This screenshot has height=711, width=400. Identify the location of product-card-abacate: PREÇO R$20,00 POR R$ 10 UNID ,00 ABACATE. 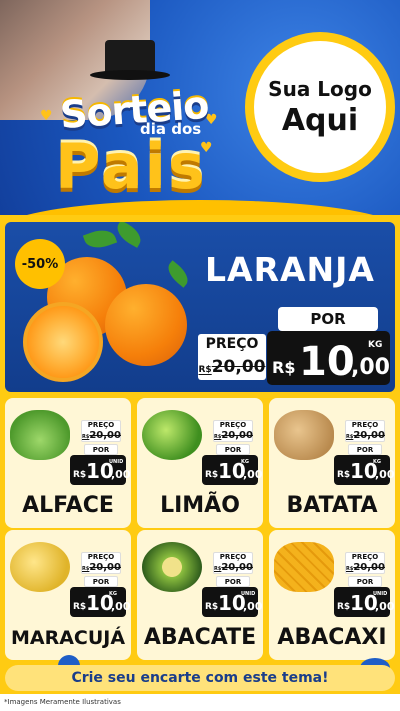
(200, 595).